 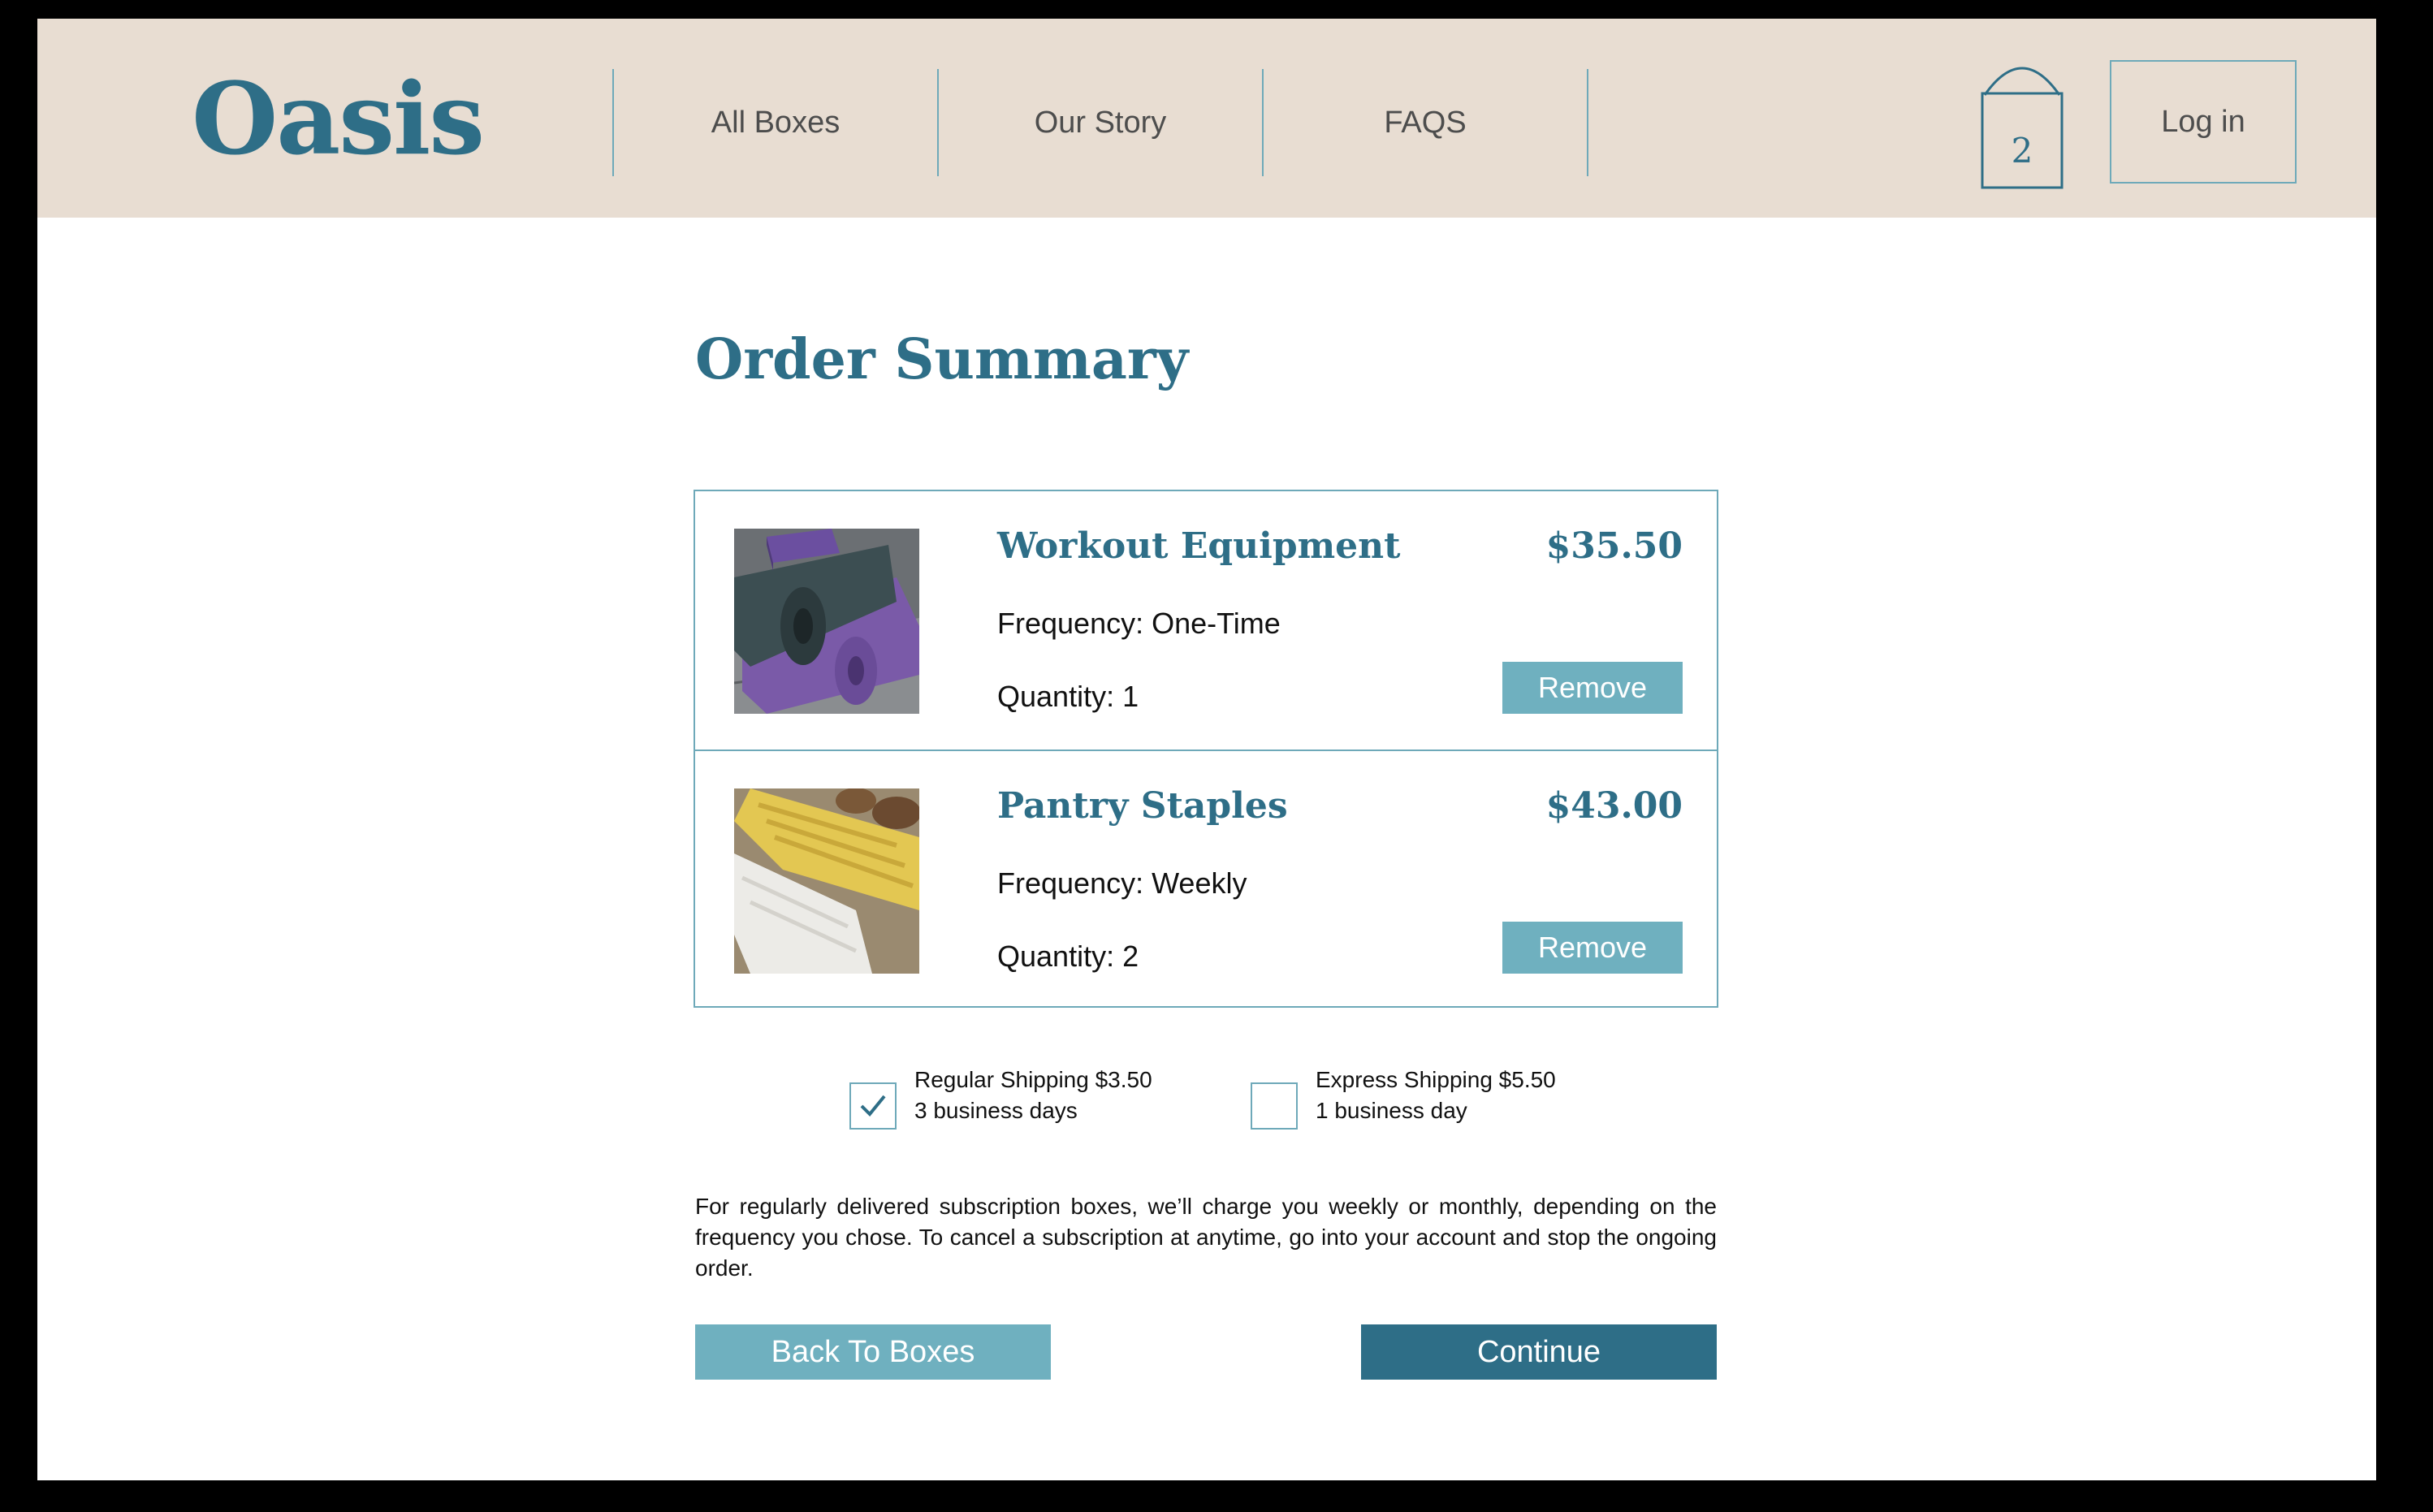 What do you see at coordinates (2022, 128) in the screenshot?
I see `shopping-bag-icon` at bounding box center [2022, 128].